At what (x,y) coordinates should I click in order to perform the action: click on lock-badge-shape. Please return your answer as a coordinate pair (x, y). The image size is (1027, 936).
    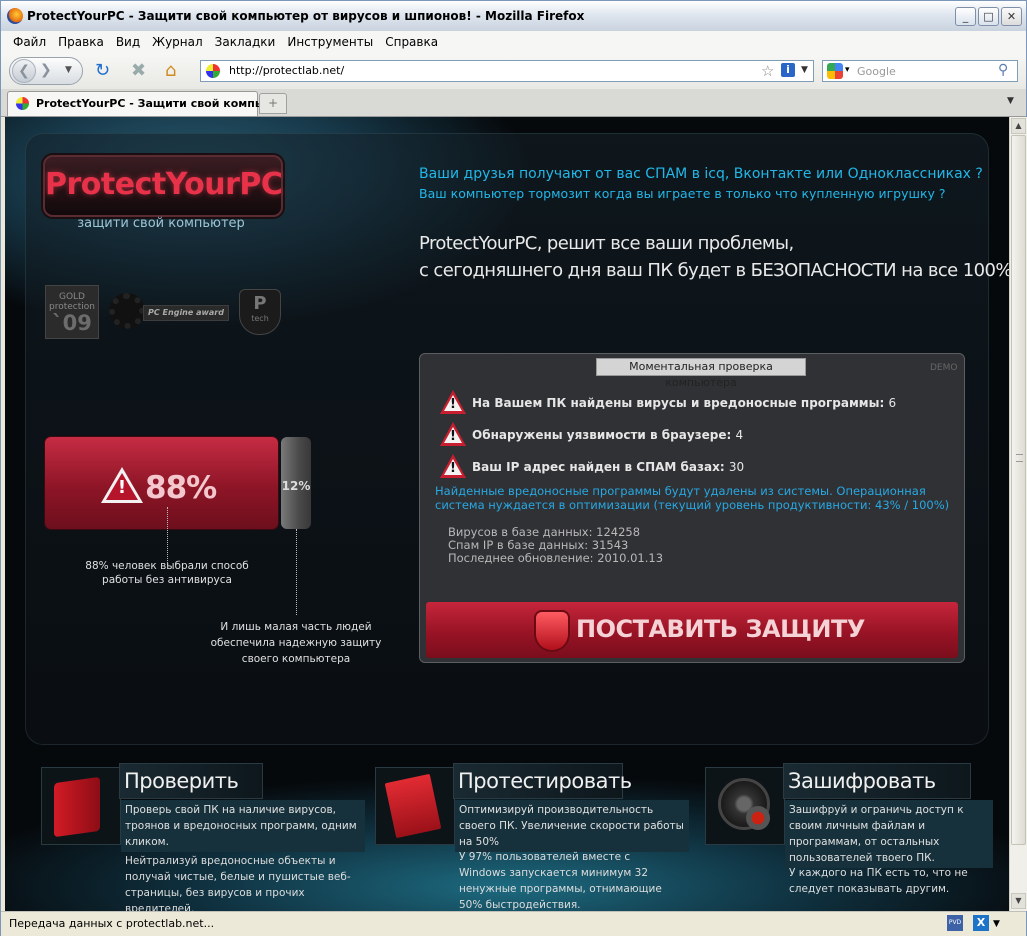
    Looking at the image, I should click on (758, 818).